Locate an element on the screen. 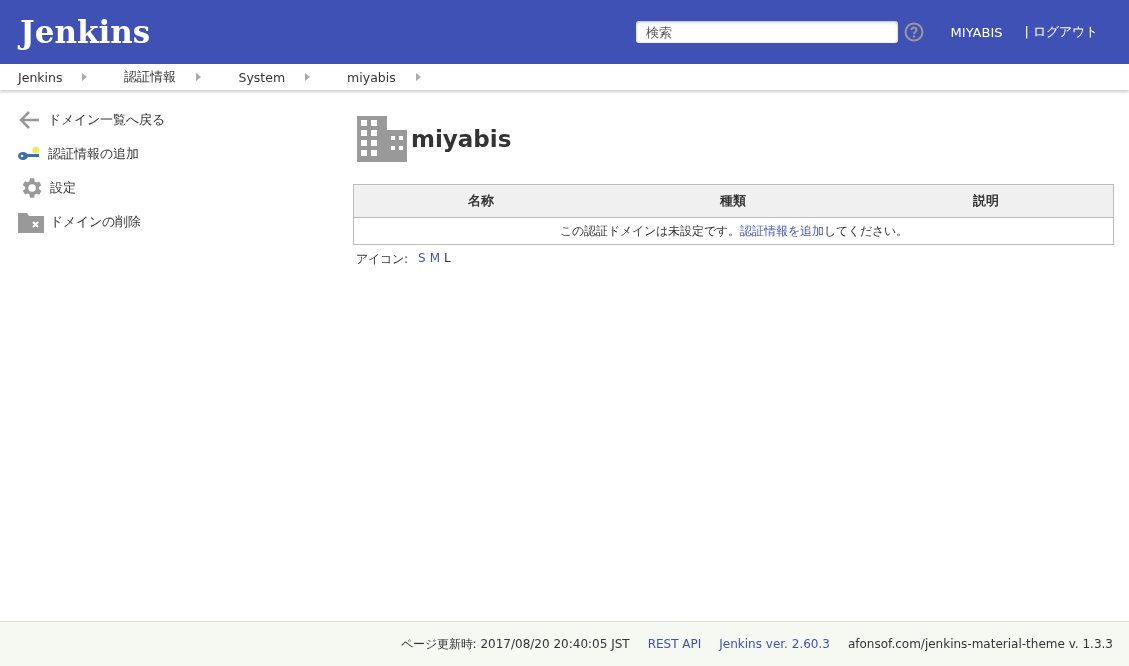 This screenshot has height=666, width=1129. footer-link: Jenkins ver. 2.60.3 is located at coordinates (774, 644).